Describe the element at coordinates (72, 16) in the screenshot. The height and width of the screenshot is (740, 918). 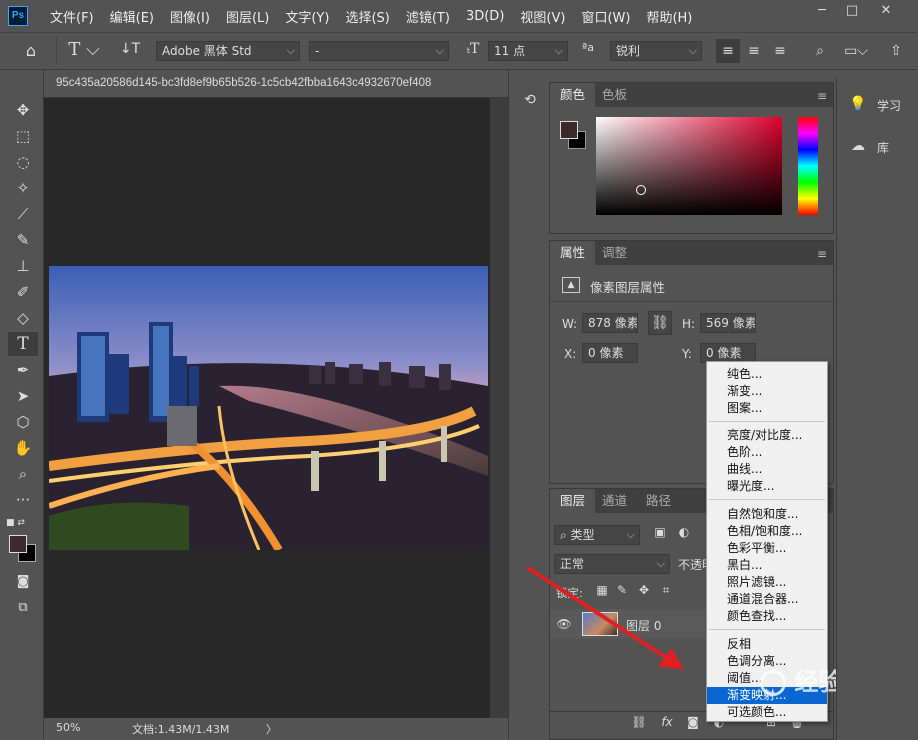
I see `menu-file: 文件(F)` at that location.